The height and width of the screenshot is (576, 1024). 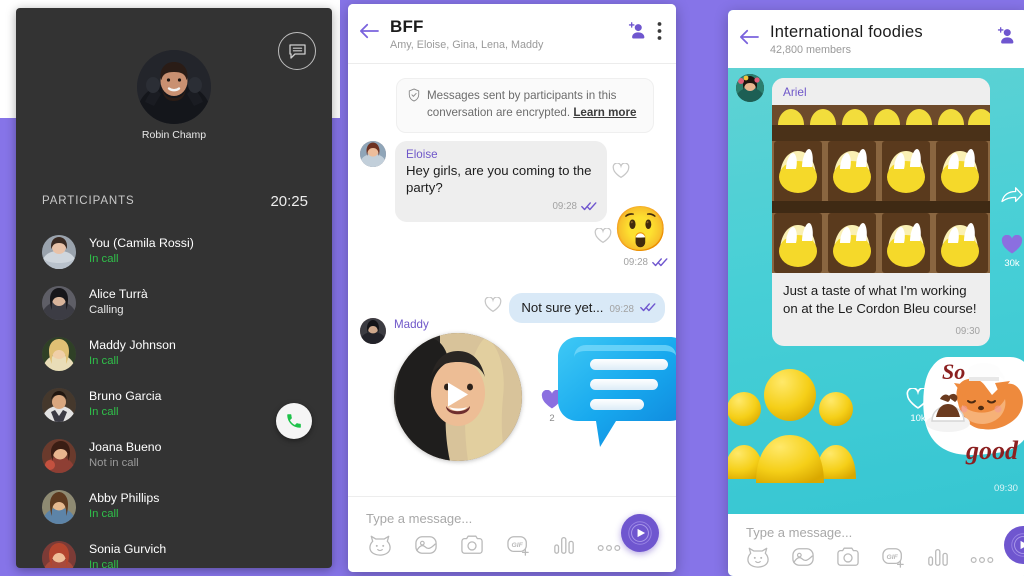 I want to click on community-title-block: International foodies 42,800 members, so click(x=877, y=39).